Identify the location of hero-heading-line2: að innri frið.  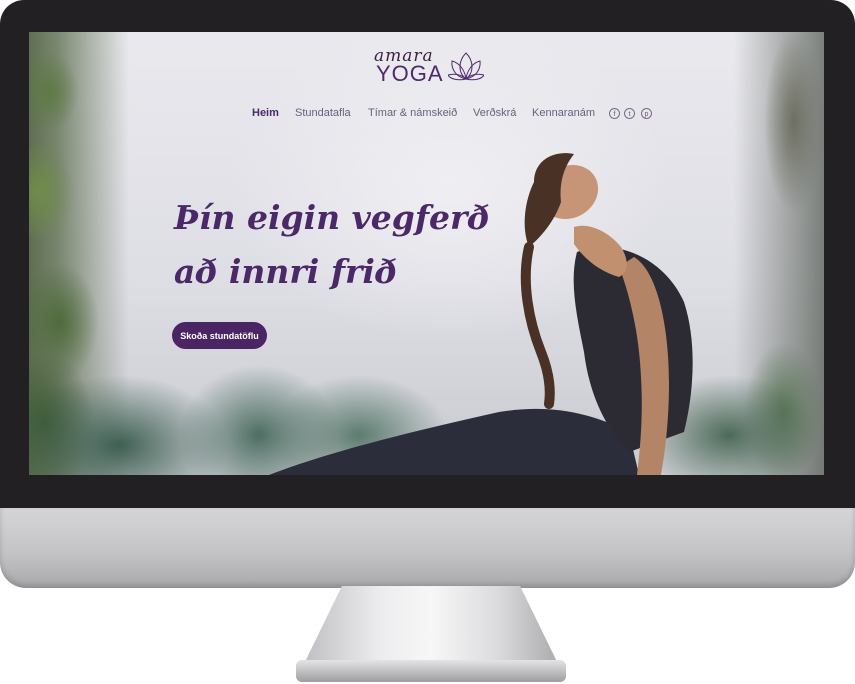
(285, 271).